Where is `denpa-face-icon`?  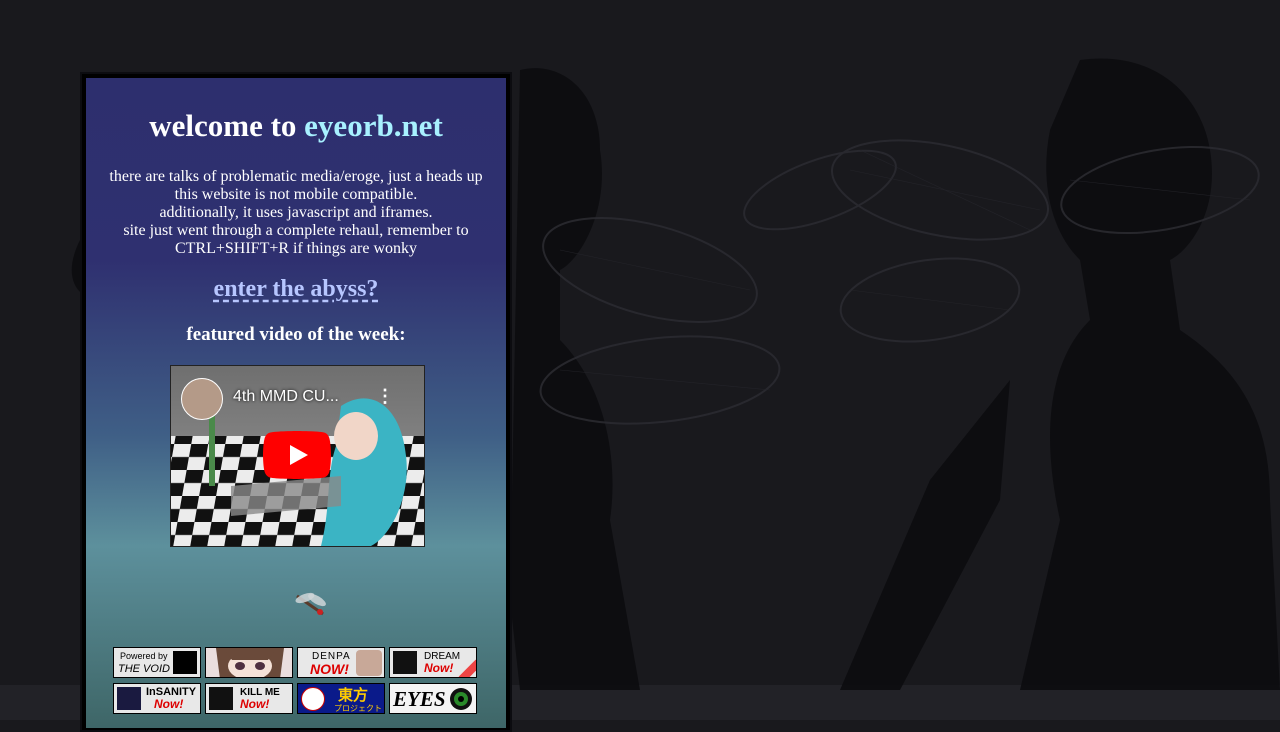
denpa-face-icon is located at coordinates (369, 663).